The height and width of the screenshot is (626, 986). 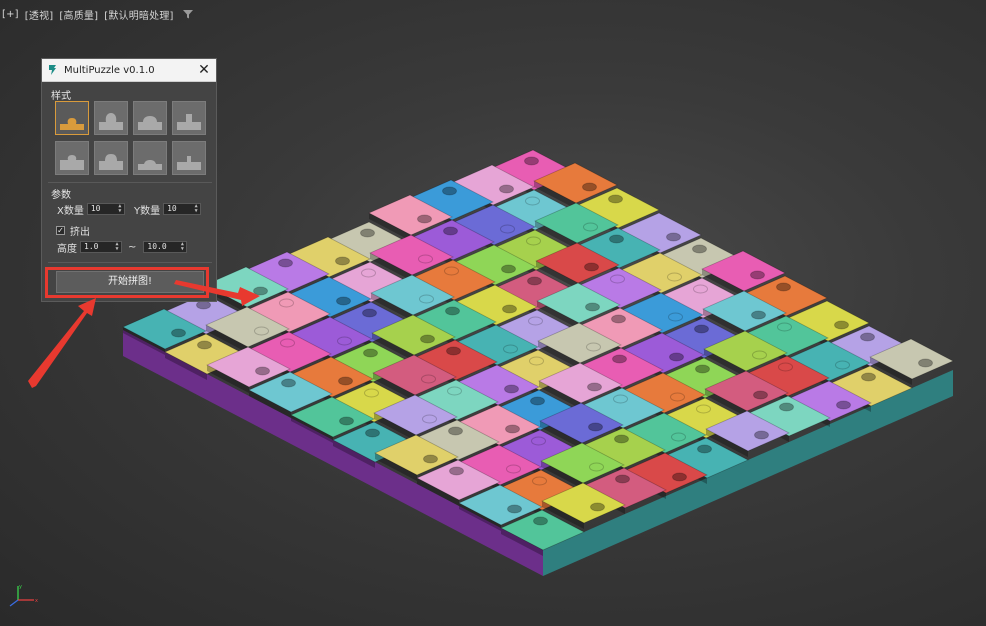 What do you see at coordinates (20, 587) in the screenshot?
I see `svg-text: y` at bounding box center [20, 587].